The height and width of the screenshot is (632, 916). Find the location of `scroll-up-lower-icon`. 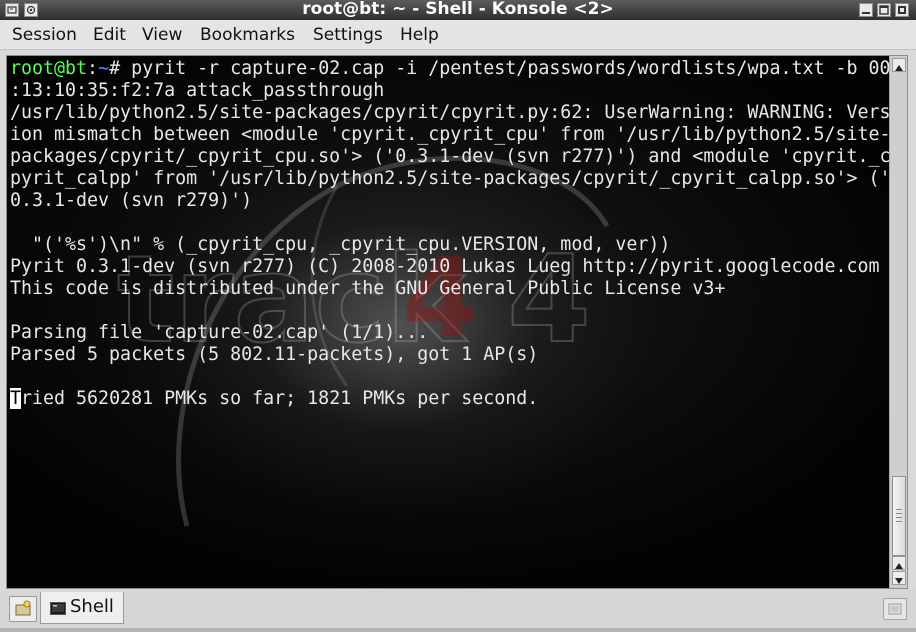

scroll-up-lower-icon is located at coordinates (899, 563).